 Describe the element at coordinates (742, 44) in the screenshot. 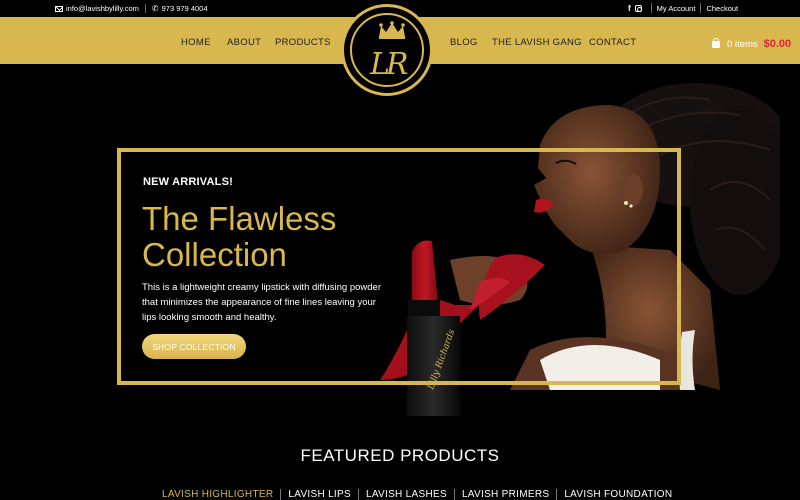

I see `cart-item-count: 0 items` at that location.